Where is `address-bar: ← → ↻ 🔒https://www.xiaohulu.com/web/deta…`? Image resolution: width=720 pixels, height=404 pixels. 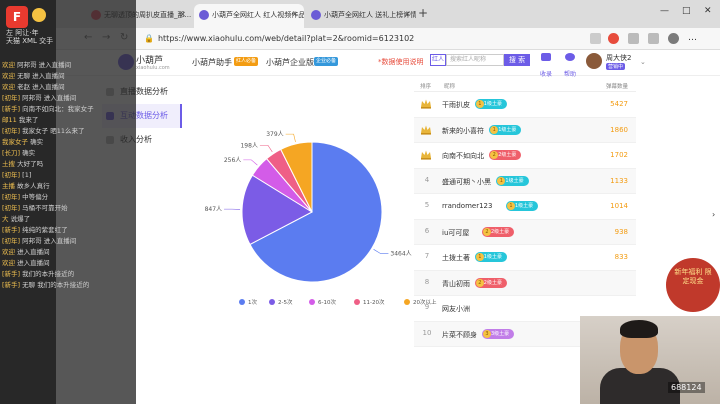
address-bar: ← → ↻ 🔒https://www.xiaohulu.com/web/deta… is located at coordinates (388, 39).